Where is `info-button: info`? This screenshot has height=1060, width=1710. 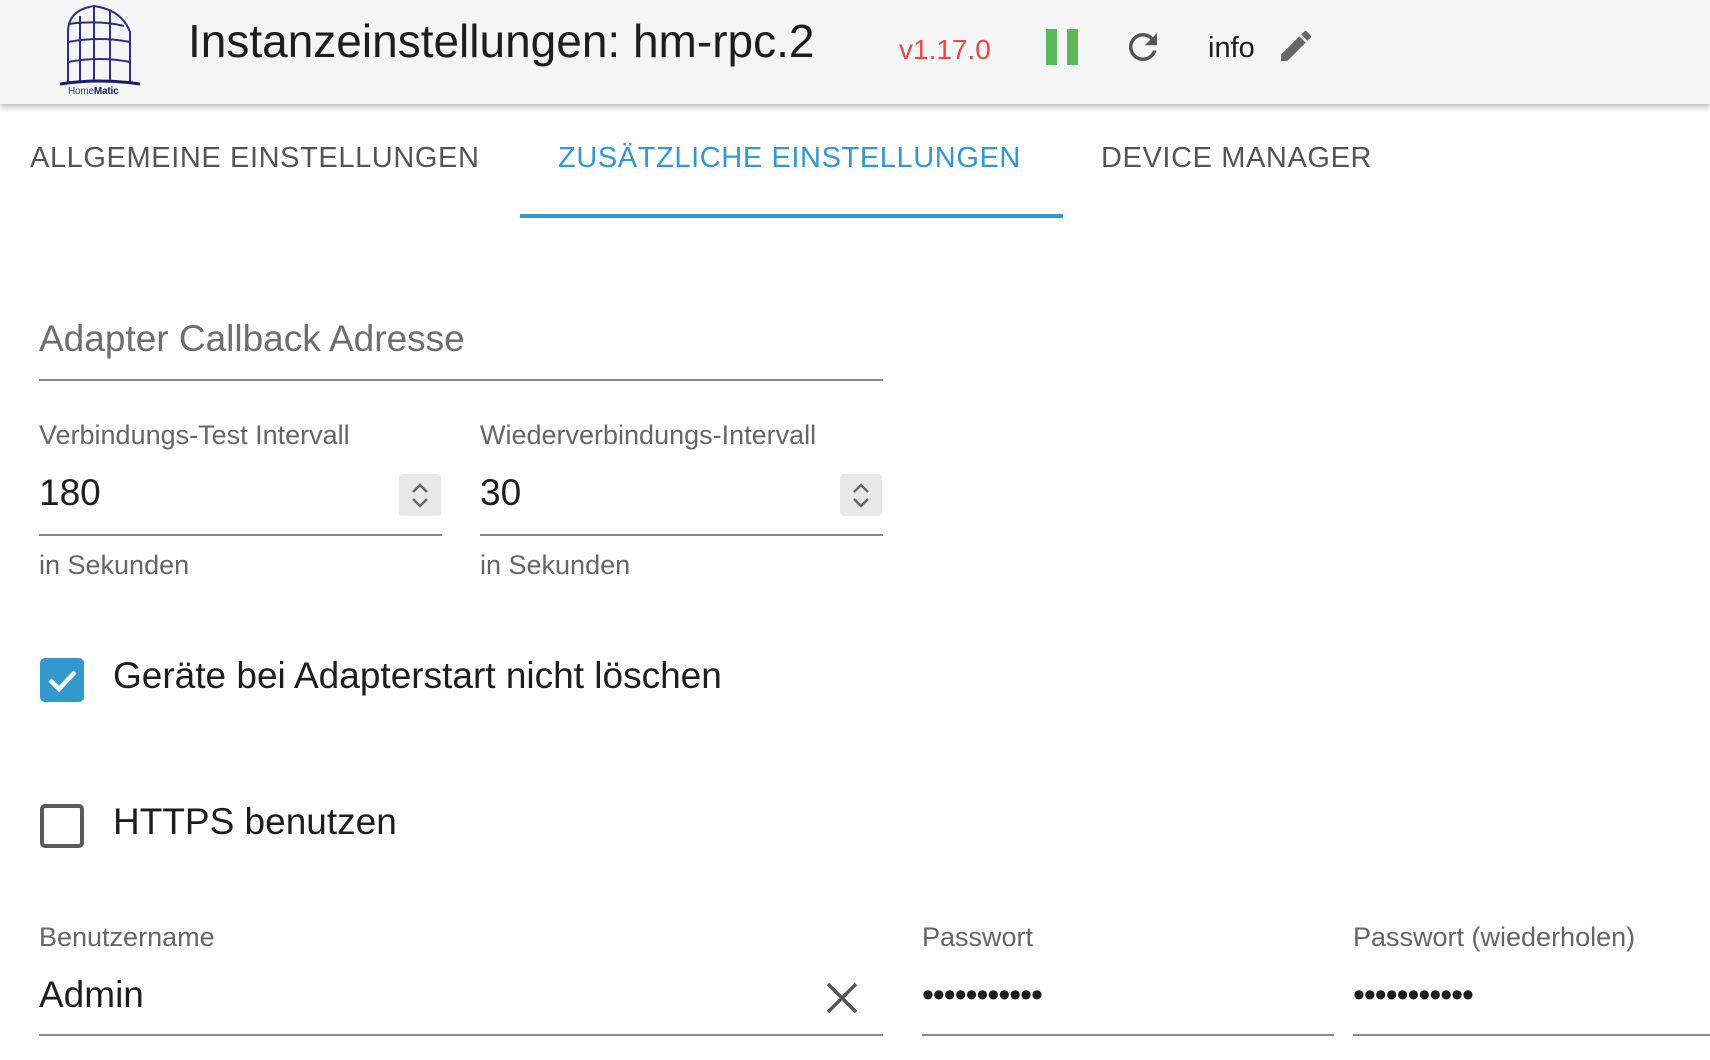 info-button: info is located at coordinates (1231, 48).